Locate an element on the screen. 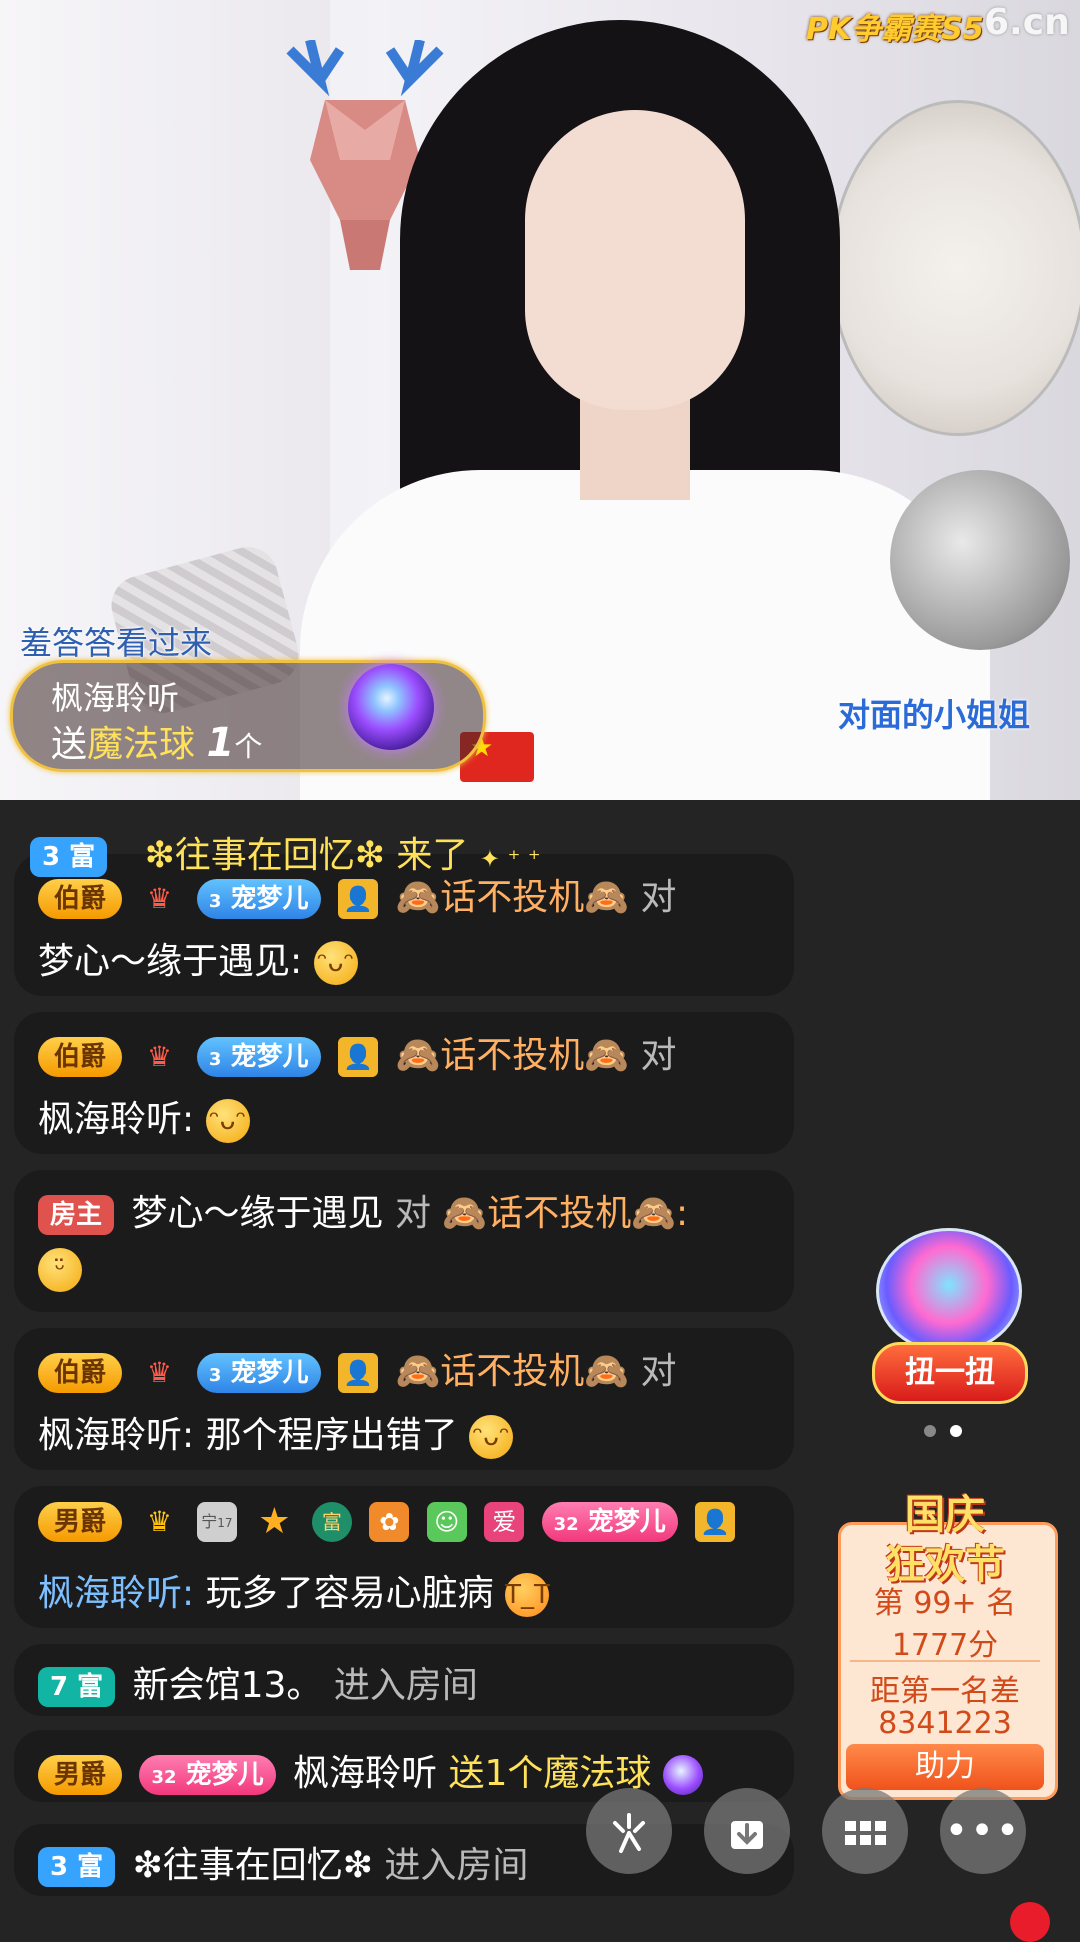 This screenshot has height=1942, width=1080. carousel-dot is located at coordinates (930, 1431).